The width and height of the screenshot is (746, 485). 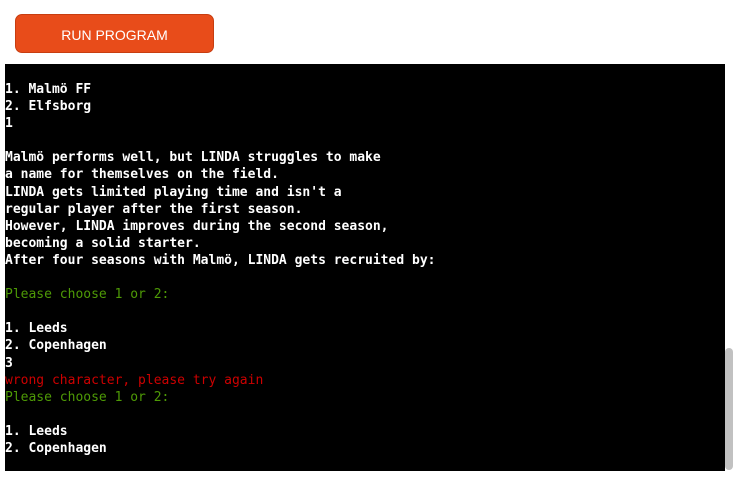 What do you see at coordinates (103, 243) in the screenshot?
I see `terminal-line: becoming a solid starter.` at bounding box center [103, 243].